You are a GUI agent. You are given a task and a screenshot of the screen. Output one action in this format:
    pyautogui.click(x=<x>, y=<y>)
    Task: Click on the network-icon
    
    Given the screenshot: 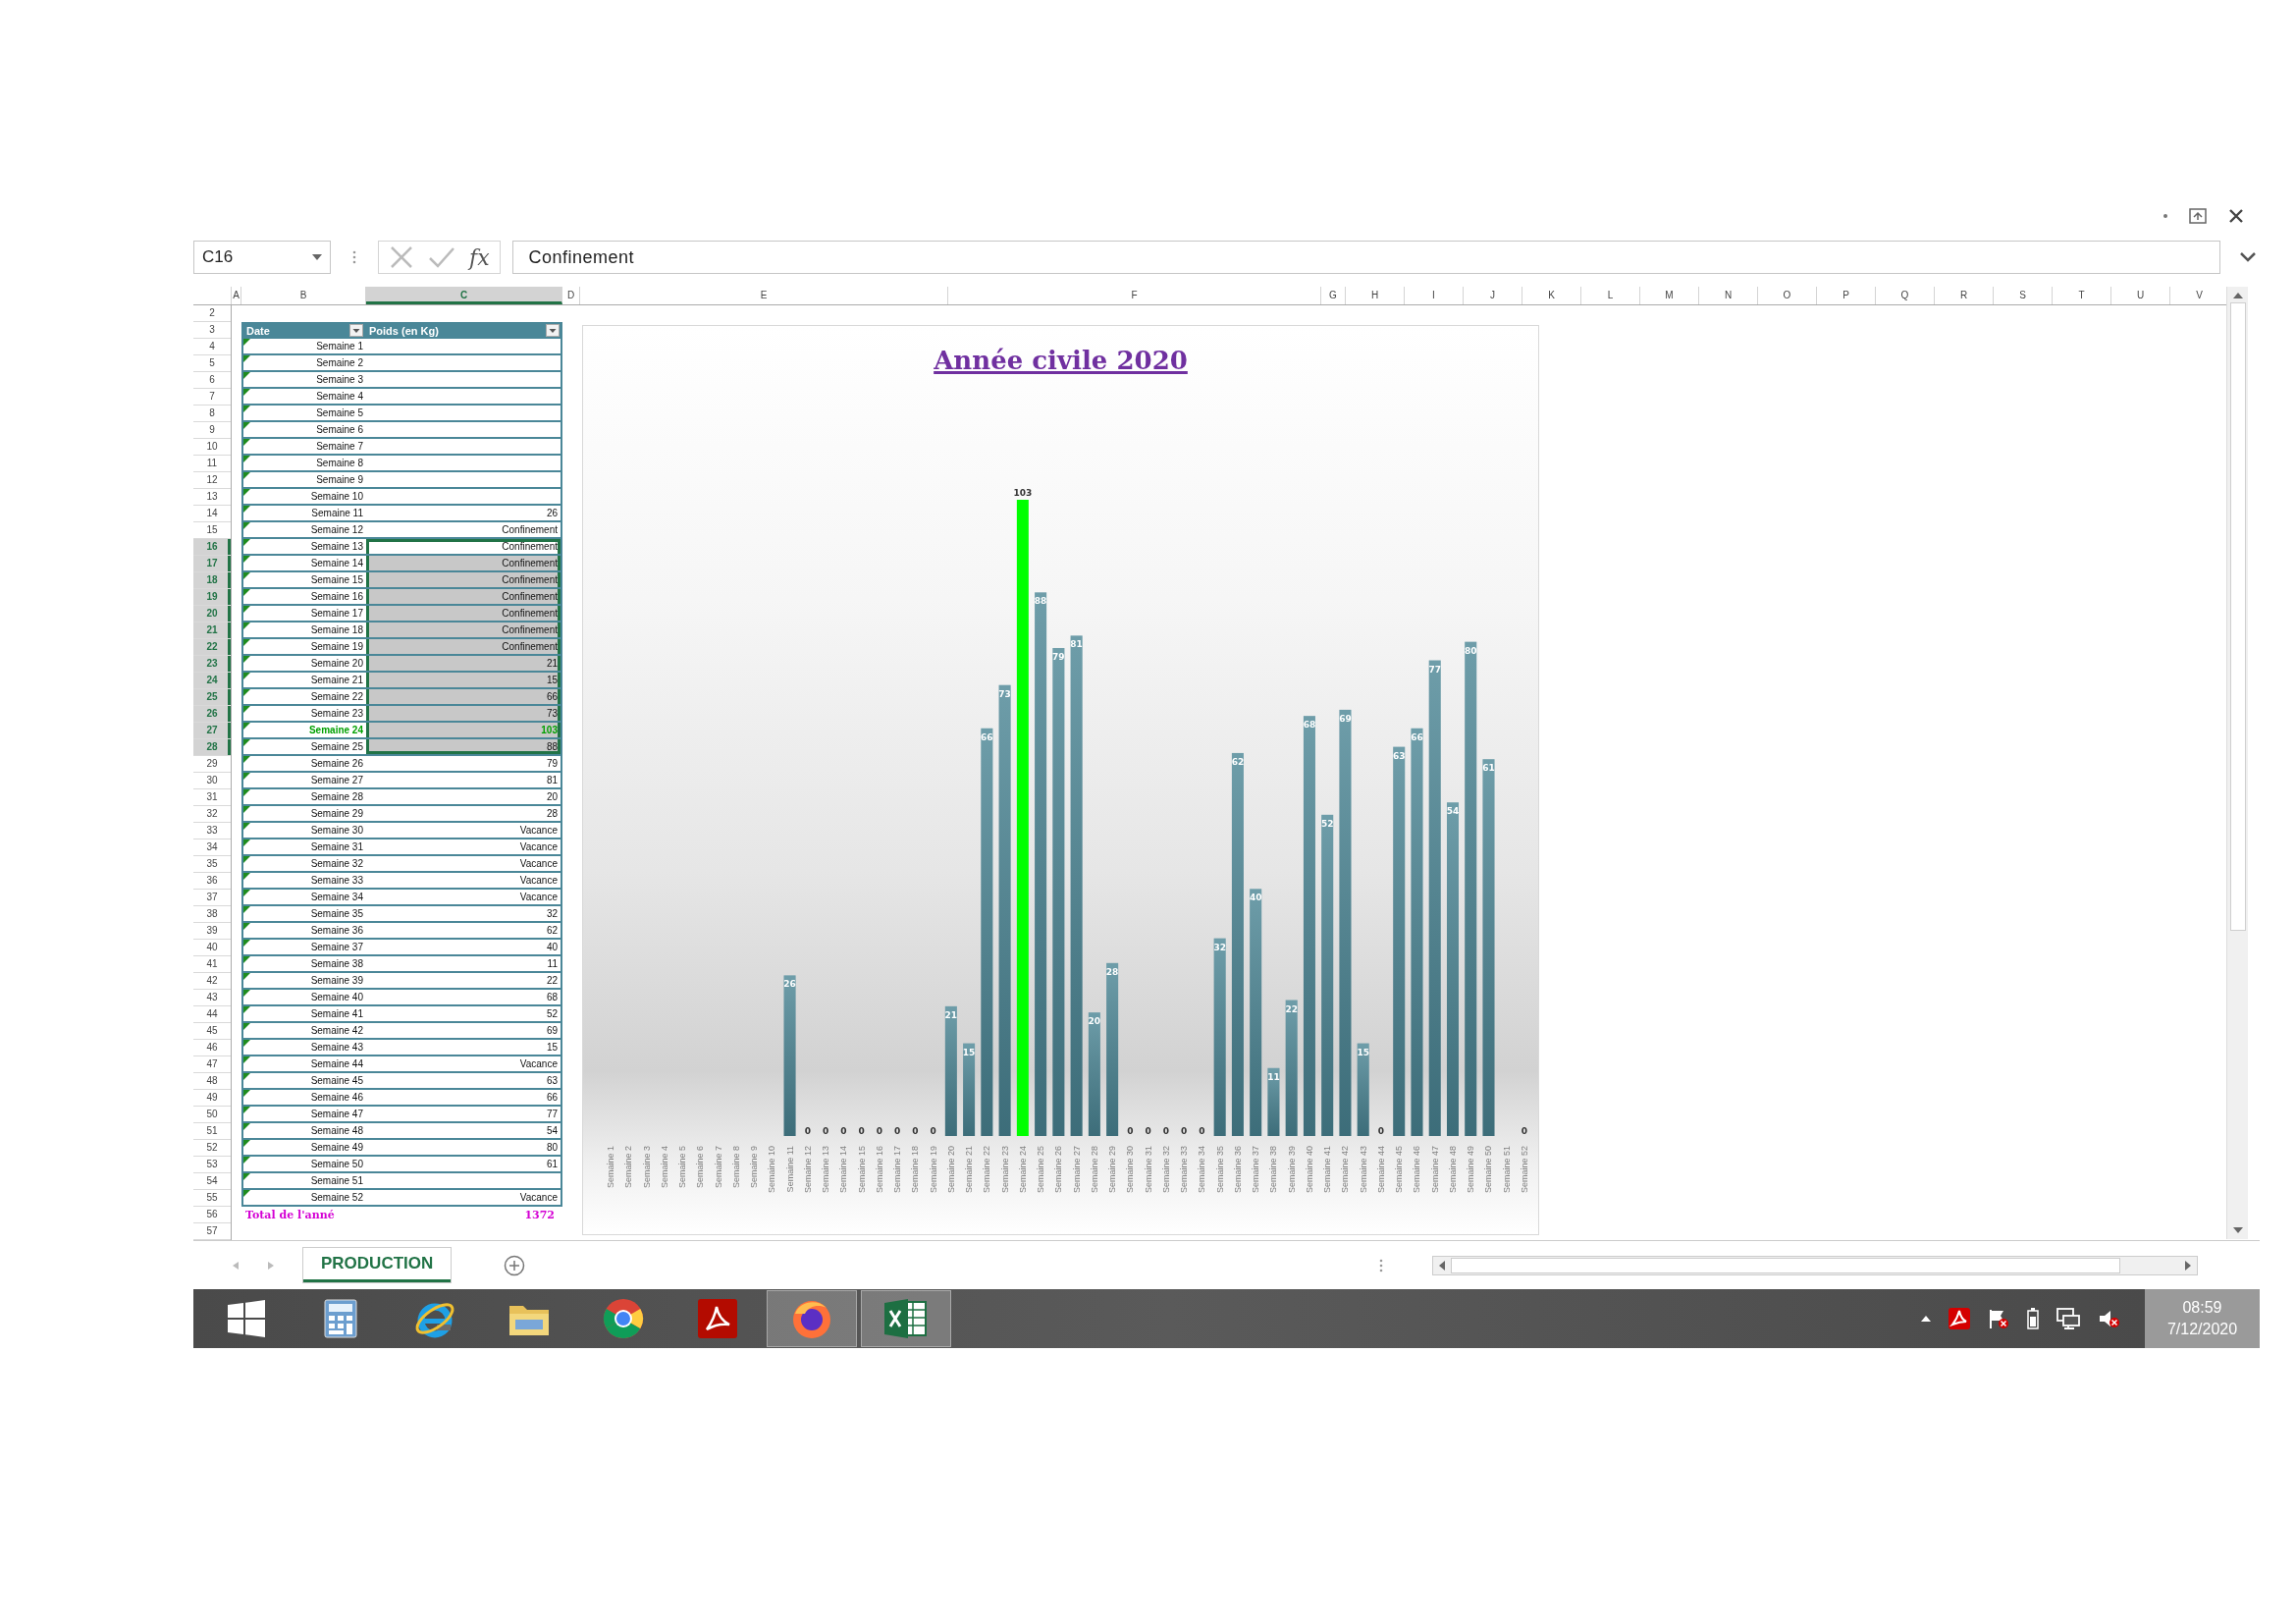 What is the action you would take?
    pyautogui.click(x=2068, y=1318)
    